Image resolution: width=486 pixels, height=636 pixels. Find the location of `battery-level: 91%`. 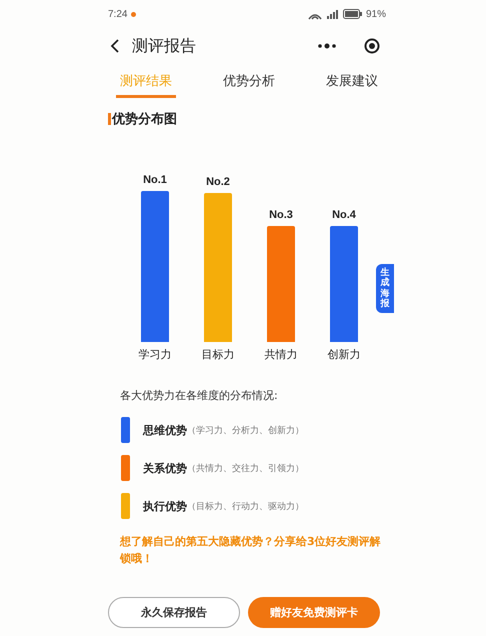

battery-level: 91% is located at coordinates (376, 14).